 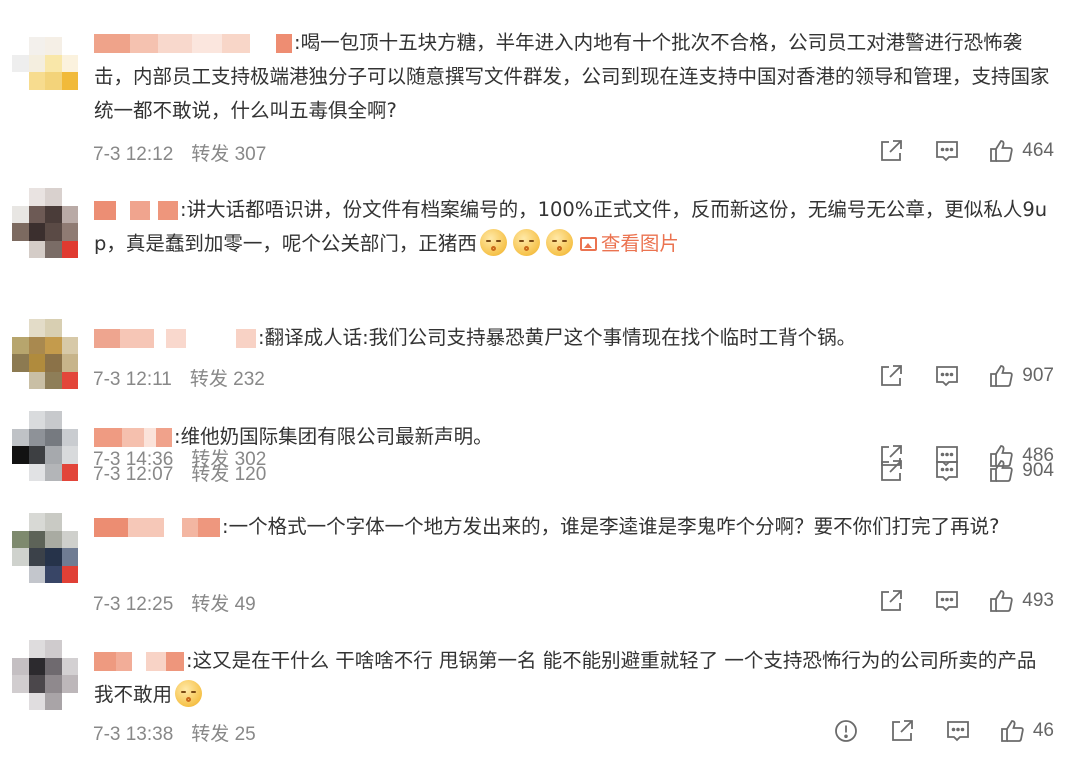 I want to click on comment-text: :维他奶国际集团有限公司最新声明。, so click(x=333, y=436).